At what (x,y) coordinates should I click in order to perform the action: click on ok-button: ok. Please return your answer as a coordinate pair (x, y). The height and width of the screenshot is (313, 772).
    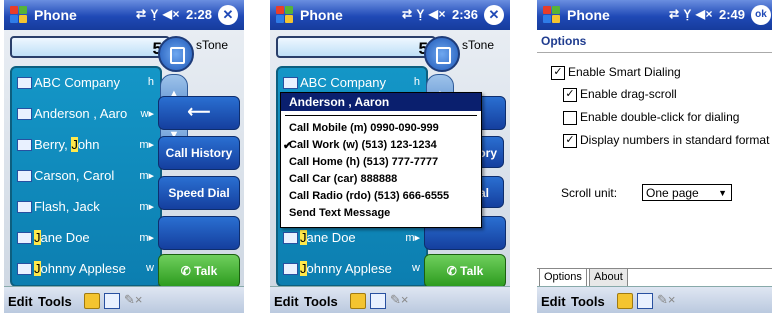
    Looking at the image, I should click on (761, 15).